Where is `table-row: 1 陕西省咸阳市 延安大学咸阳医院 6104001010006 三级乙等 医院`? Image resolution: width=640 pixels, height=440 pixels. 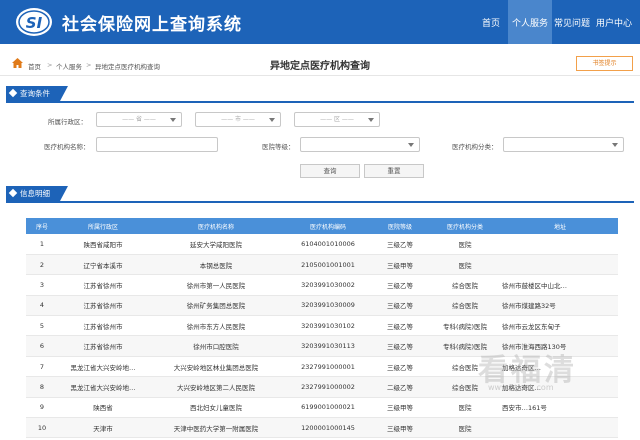 table-row: 1 陕西省咸阳市 延安大学咸阳医院 6104001010006 三级乙等 医院 is located at coordinates (322, 244).